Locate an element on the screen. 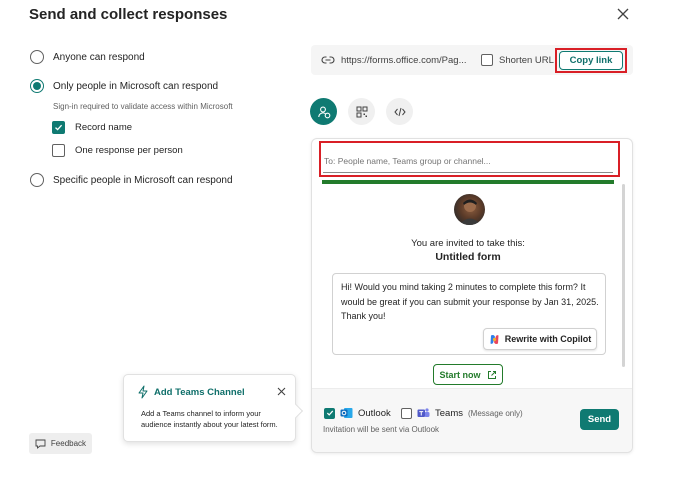  option-specific-people: Specific people in Microsoft can respond is located at coordinates (131, 180).